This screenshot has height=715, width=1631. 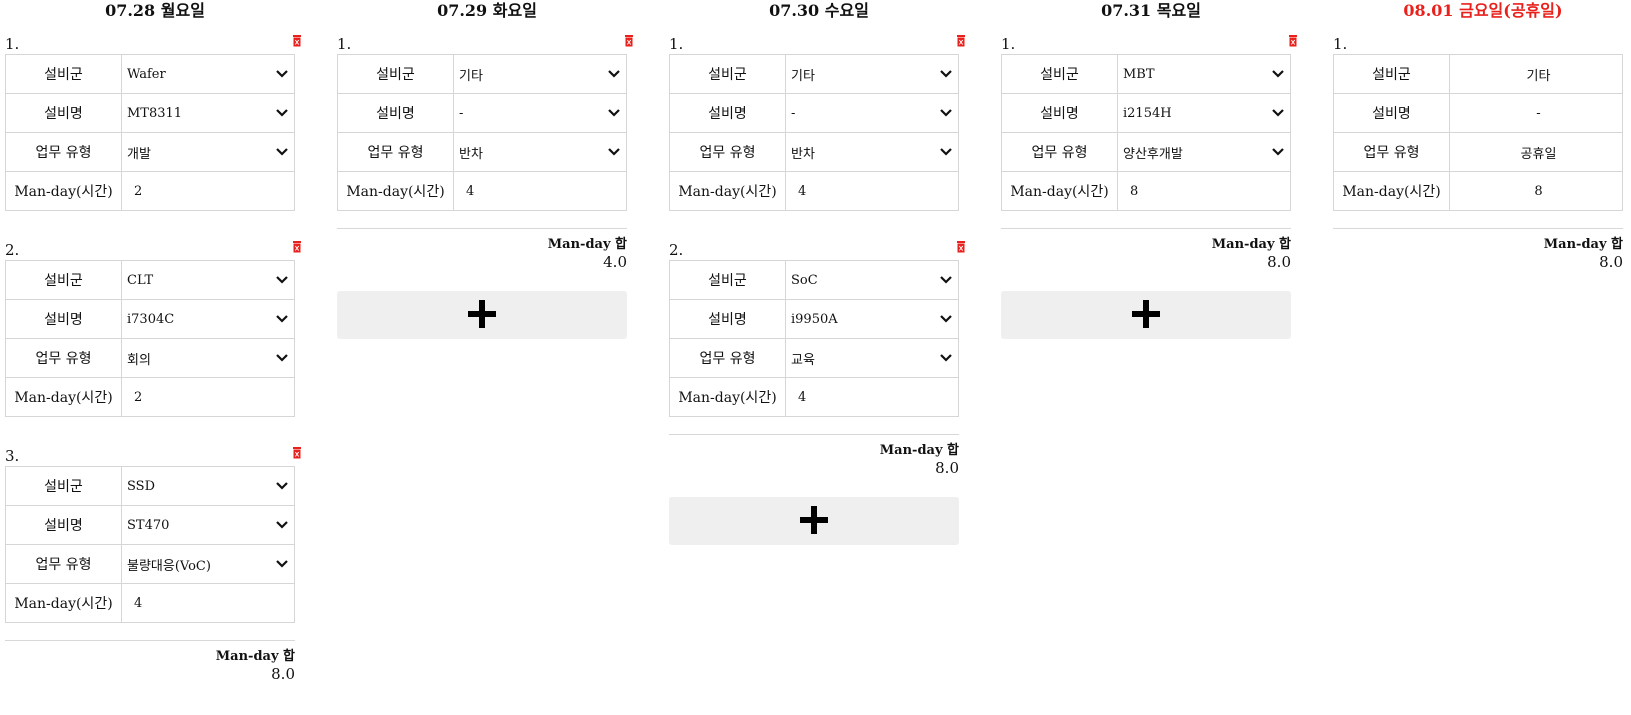 What do you see at coordinates (1151, 10) in the screenshot?
I see `day-title: 07.31 목요일` at bounding box center [1151, 10].